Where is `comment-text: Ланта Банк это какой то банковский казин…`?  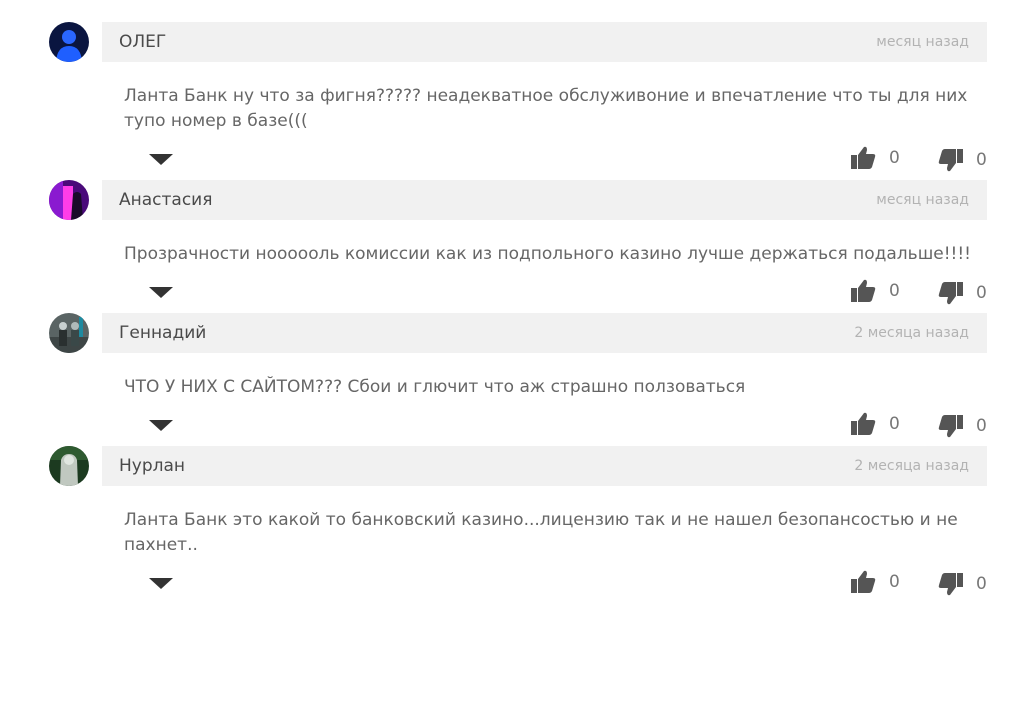
comment-text: Ланта Банк это какой то банковский казин… is located at coordinates (541, 532).